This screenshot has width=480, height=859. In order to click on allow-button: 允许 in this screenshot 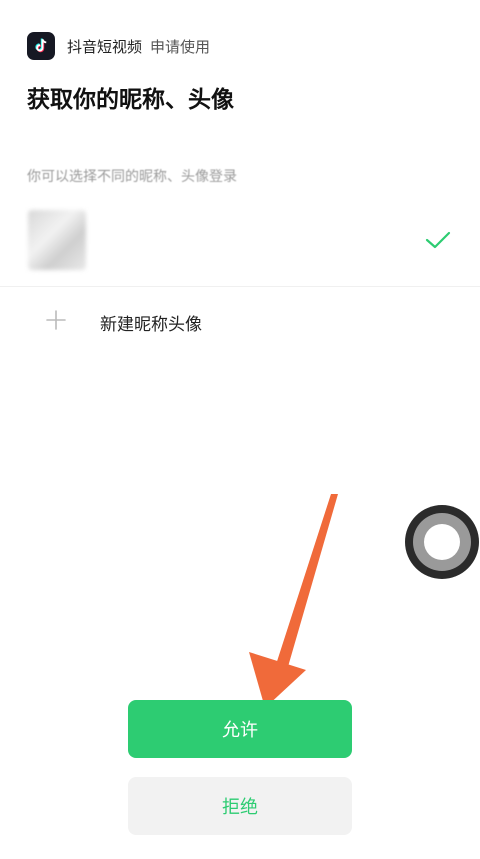, I will do `click(240, 729)`.